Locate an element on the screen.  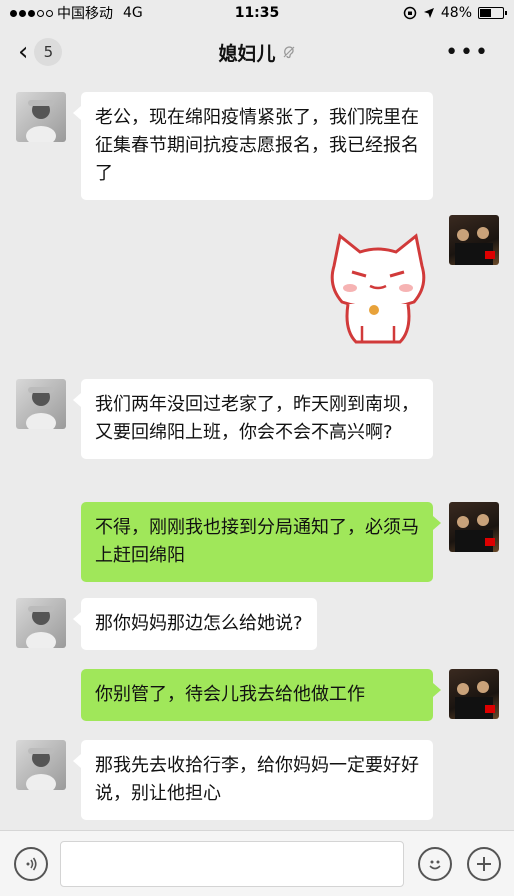
more-options-button: ••• is located at coordinates (467, 52).